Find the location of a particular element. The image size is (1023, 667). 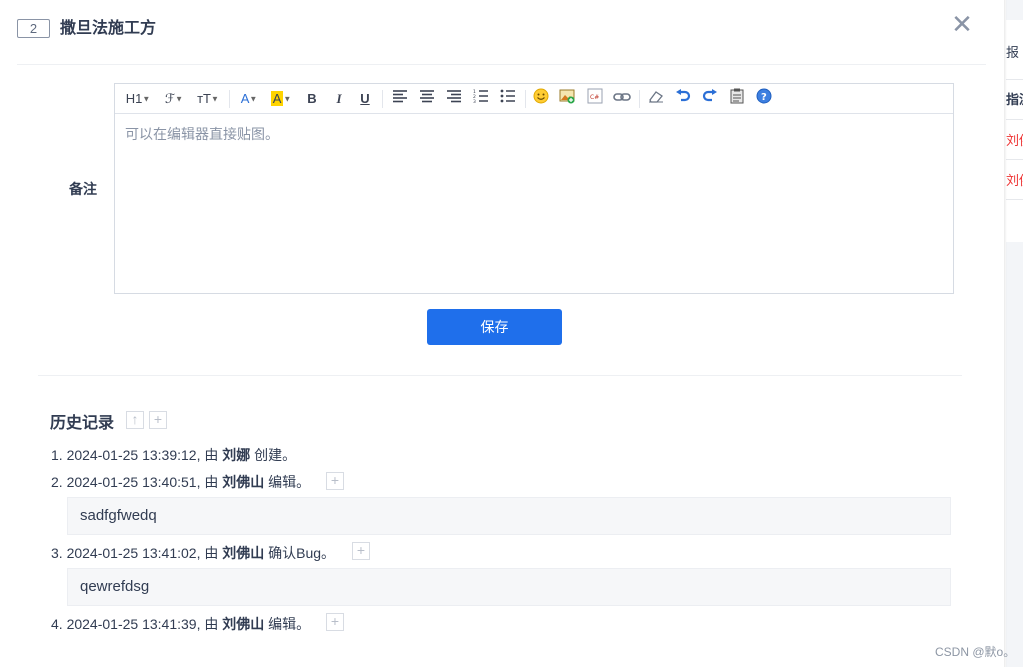

unordered-list-icon is located at coordinates (508, 99).